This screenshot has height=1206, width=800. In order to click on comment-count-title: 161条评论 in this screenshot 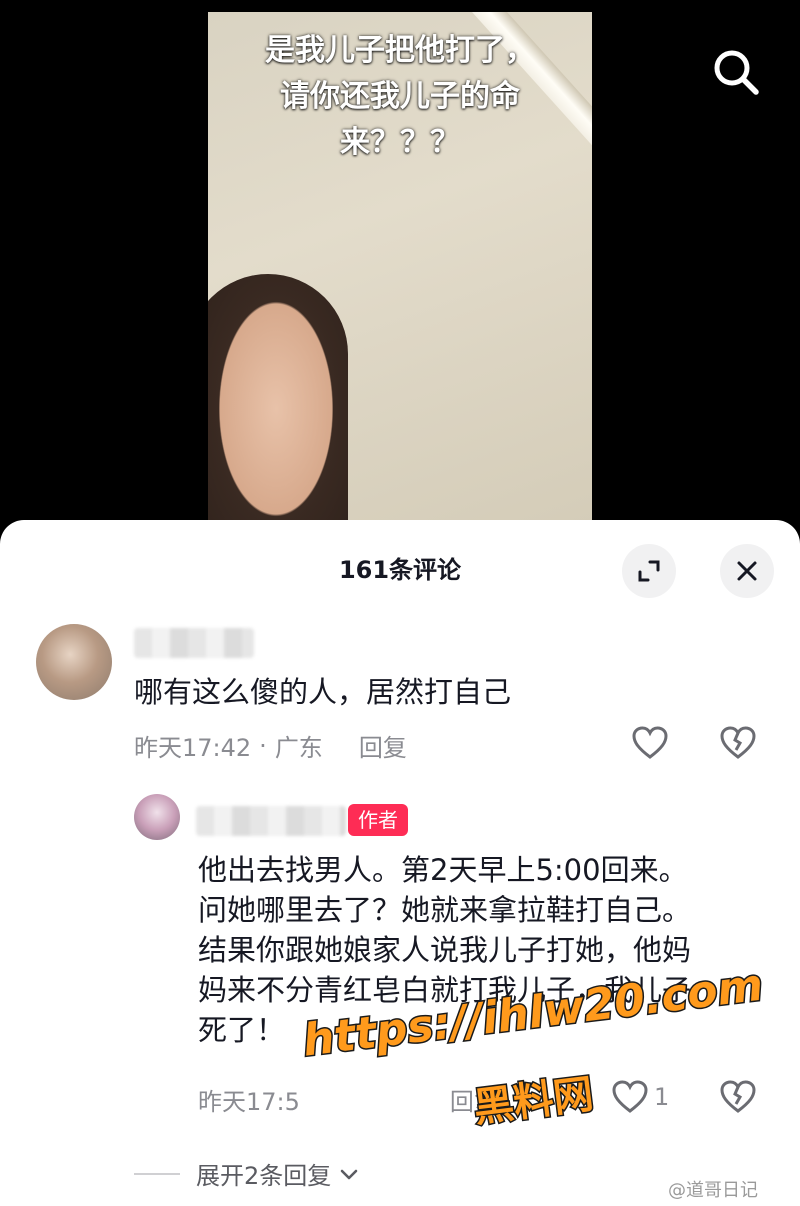, I will do `click(400, 570)`.